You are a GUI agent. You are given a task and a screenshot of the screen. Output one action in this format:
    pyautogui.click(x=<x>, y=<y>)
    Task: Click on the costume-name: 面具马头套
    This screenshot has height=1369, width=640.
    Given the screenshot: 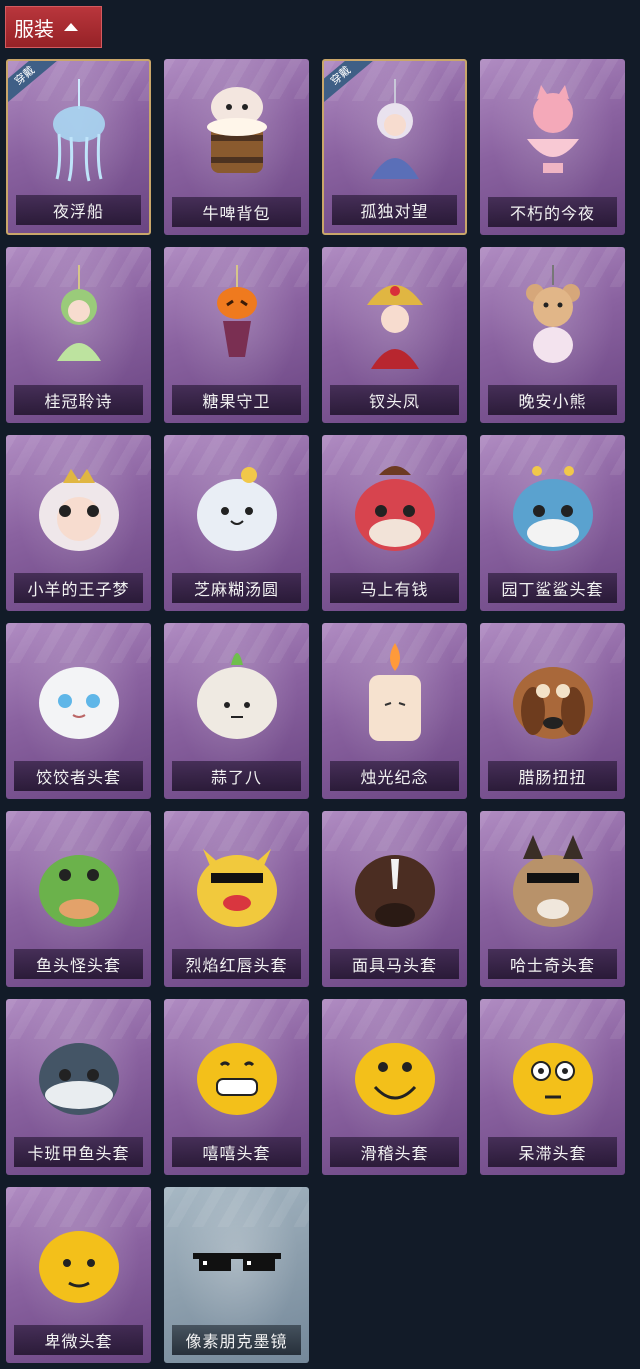 What is the action you would take?
    pyautogui.click(x=394, y=964)
    